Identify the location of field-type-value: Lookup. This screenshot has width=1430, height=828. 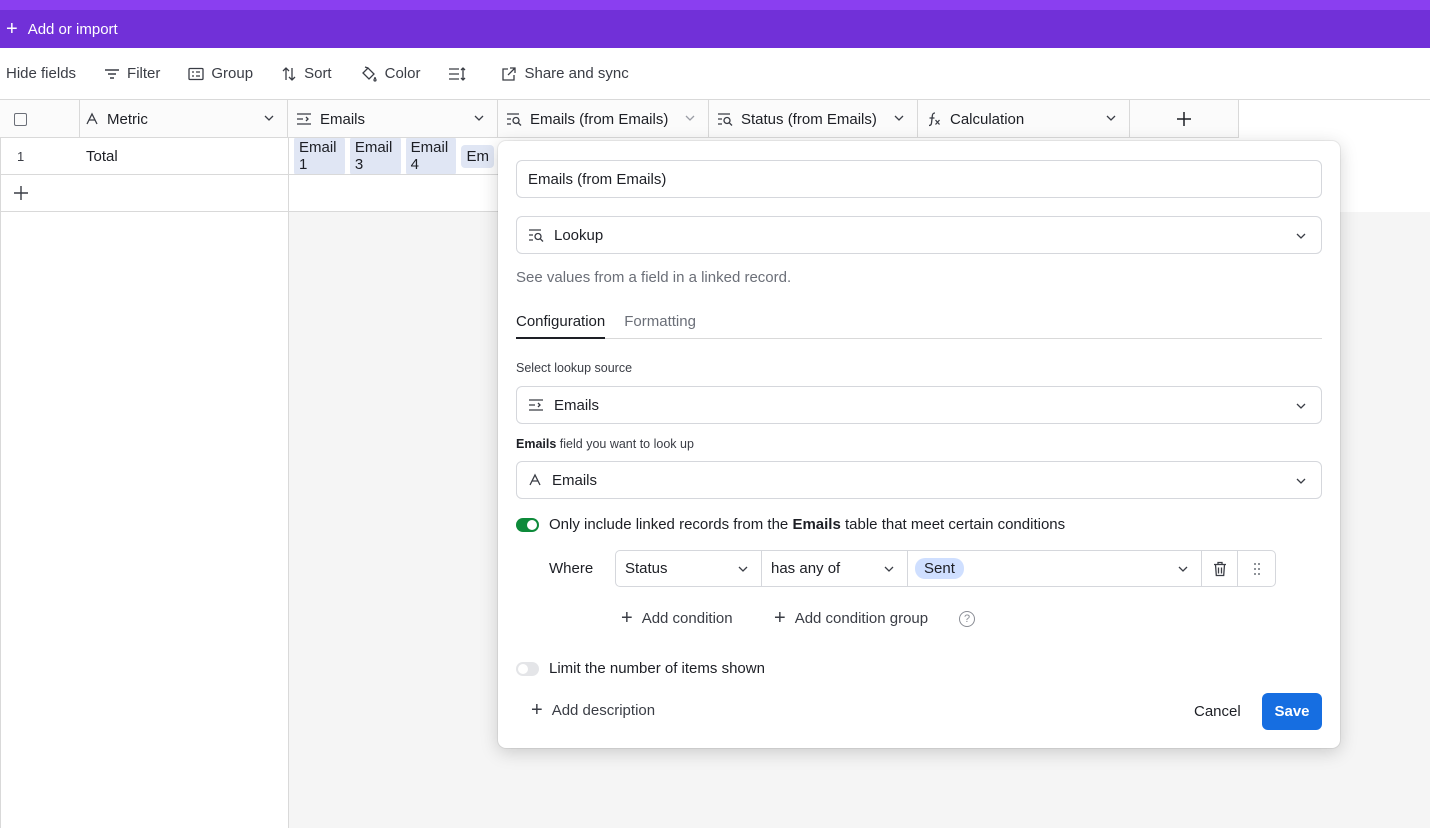
(579, 235).